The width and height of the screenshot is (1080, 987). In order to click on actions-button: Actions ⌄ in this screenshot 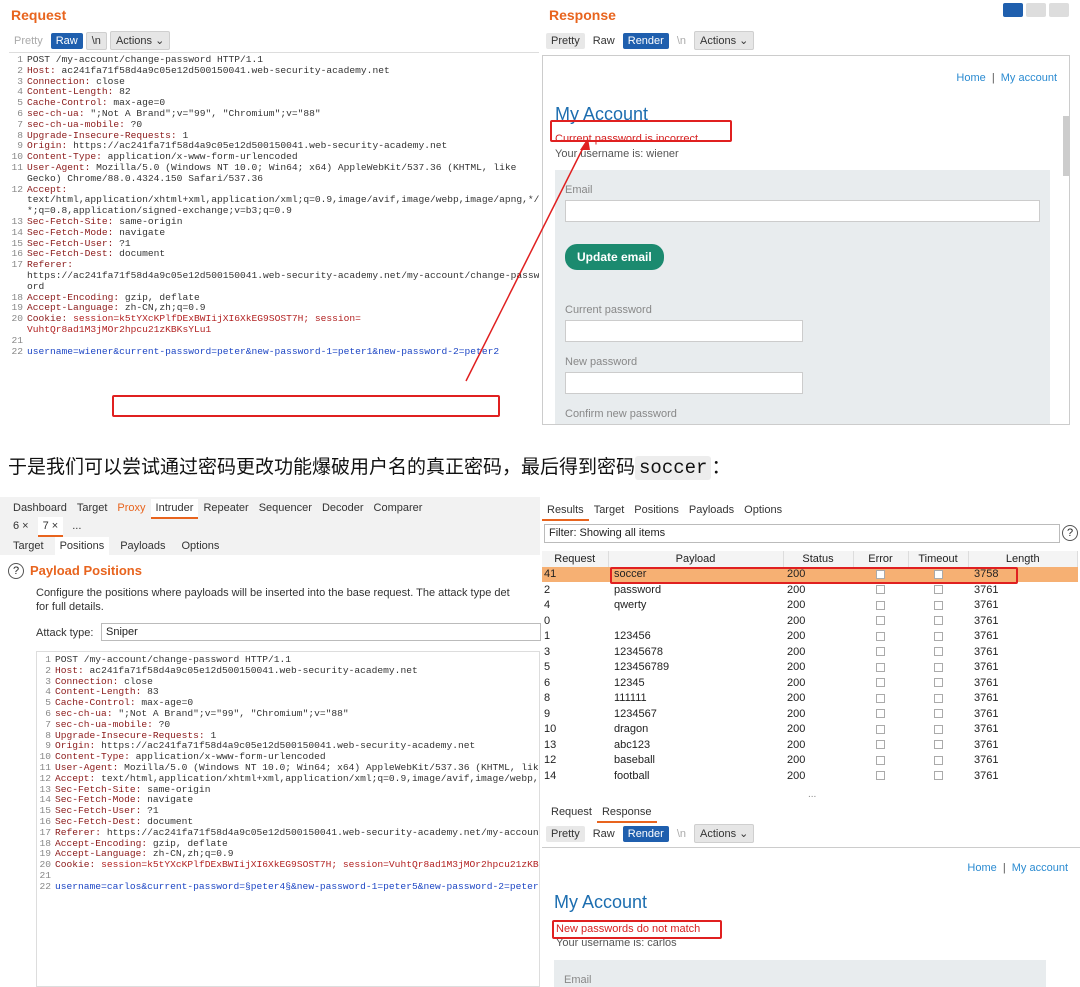, I will do `click(724, 833)`.